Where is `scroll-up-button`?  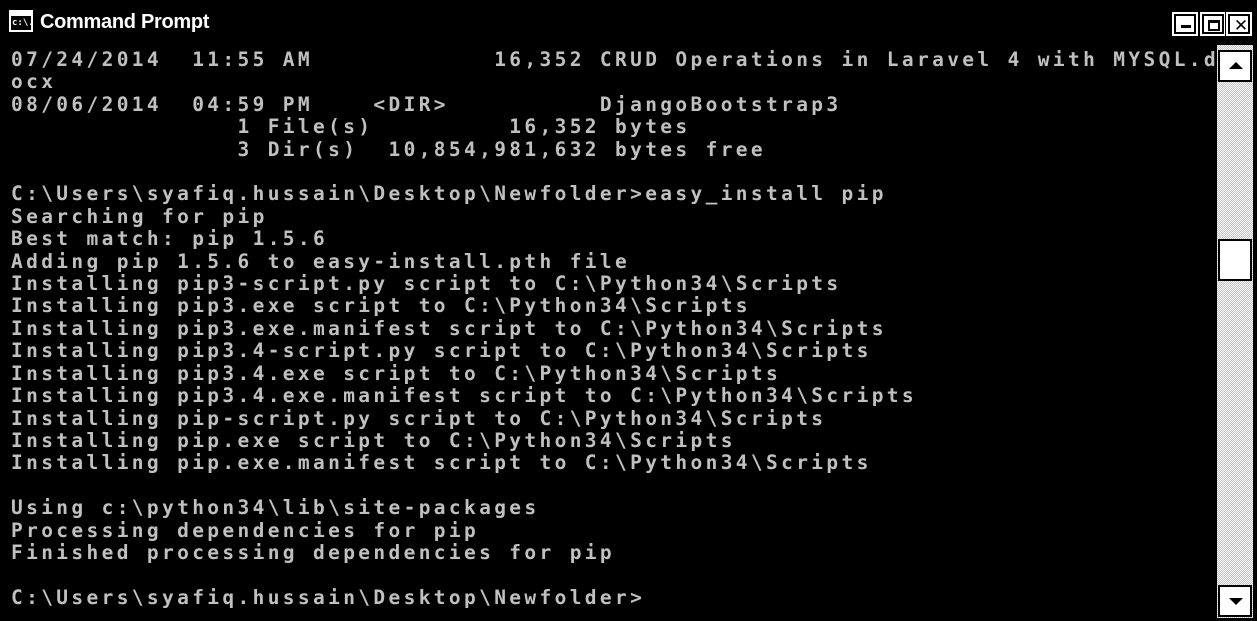 scroll-up-button is located at coordinates (1235, 66).